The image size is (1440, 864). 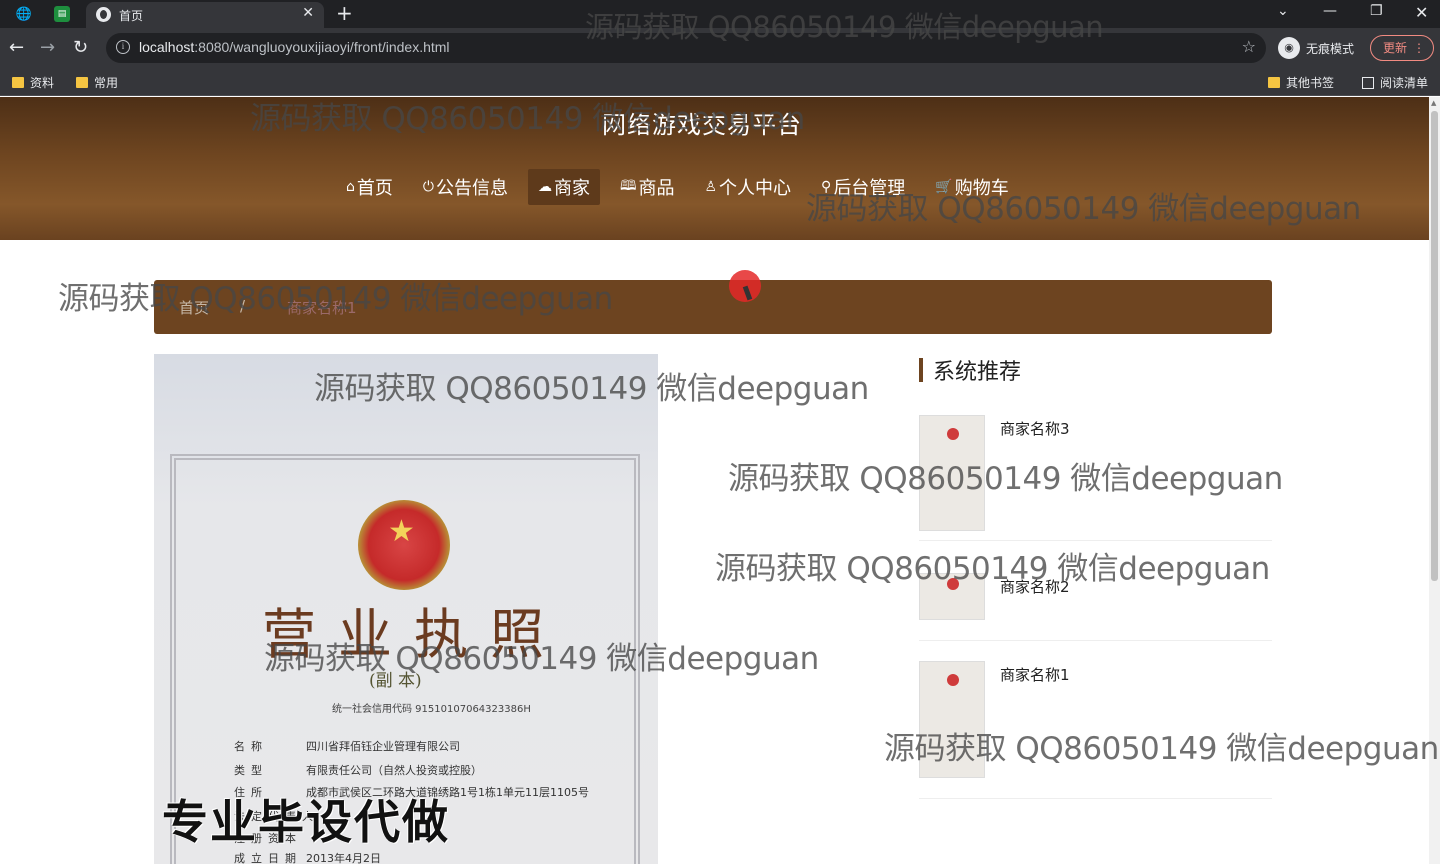 I want to click on recommend-item: 商家名称3, so click(x=1095, y=478).